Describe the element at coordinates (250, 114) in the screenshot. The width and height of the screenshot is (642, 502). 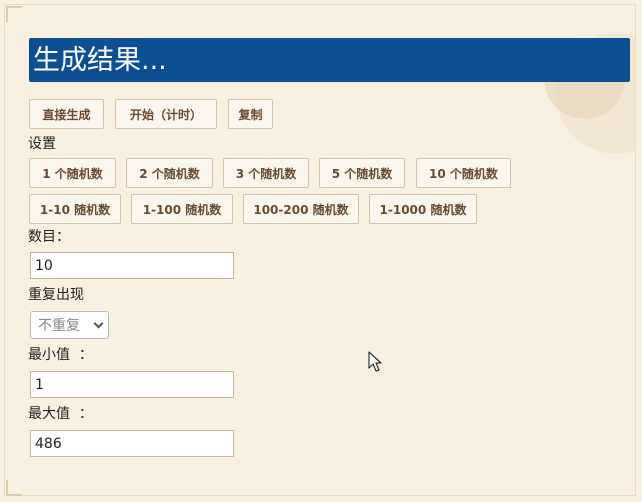
I see `copy-button: 复制` at that location.